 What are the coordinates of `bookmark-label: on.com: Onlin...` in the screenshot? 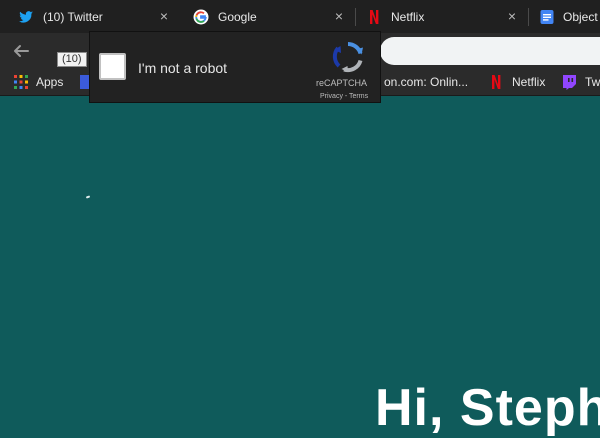 It's located at (426, 82).